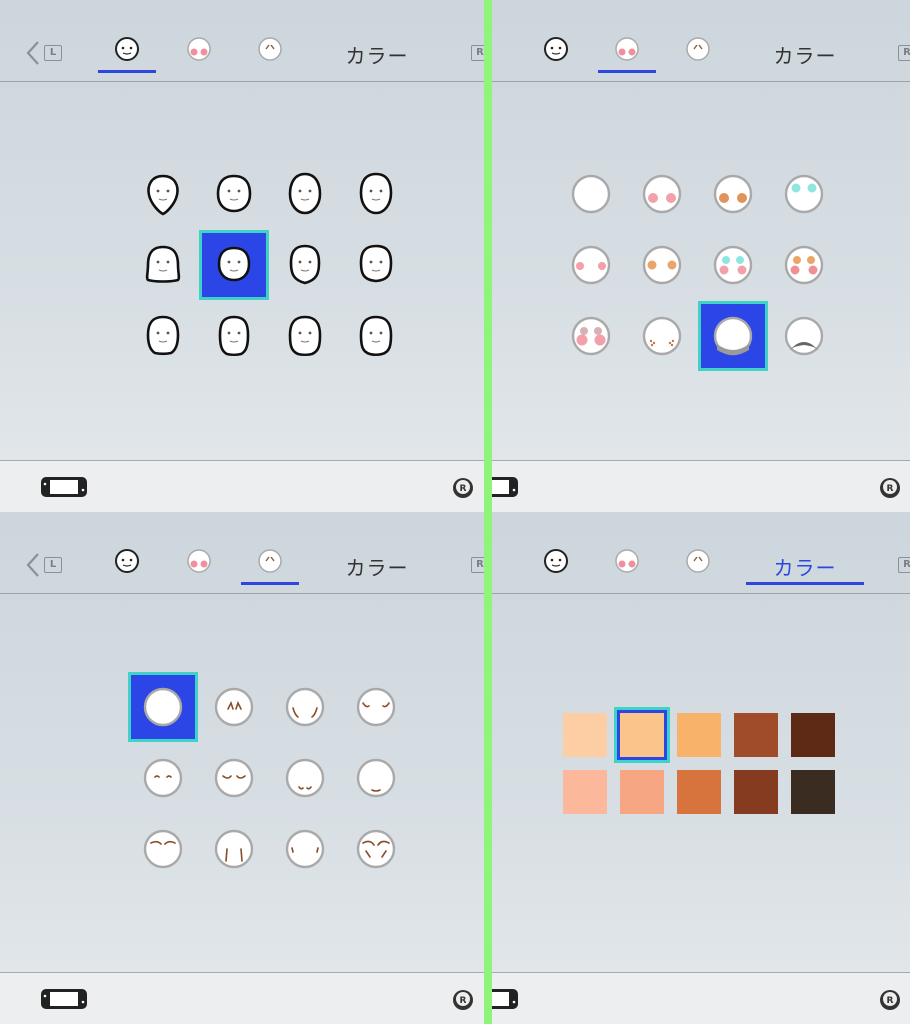 The width and height of the screenshot is (910, 1024). What do you see at coordinates (305, 849) in the screenshot?
I see `wrinkle-option-cheek-dots` at bounding box center [305, 849].